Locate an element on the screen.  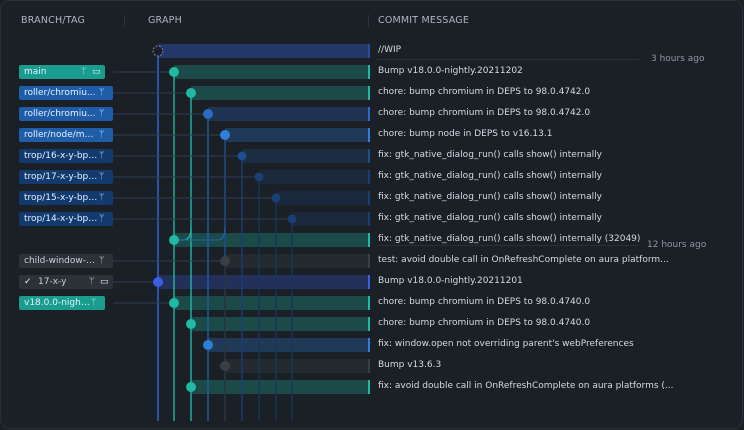
ref-name: main is located at coordinates (35, 72).